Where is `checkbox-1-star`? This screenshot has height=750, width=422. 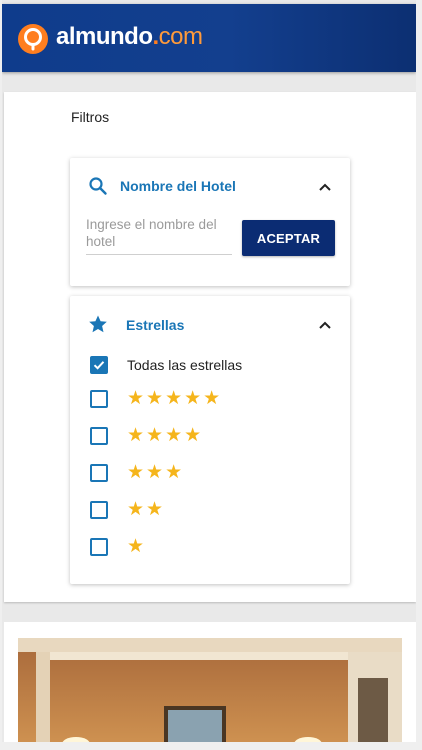 checkbox-1-star is located at coordinates (99, 547).